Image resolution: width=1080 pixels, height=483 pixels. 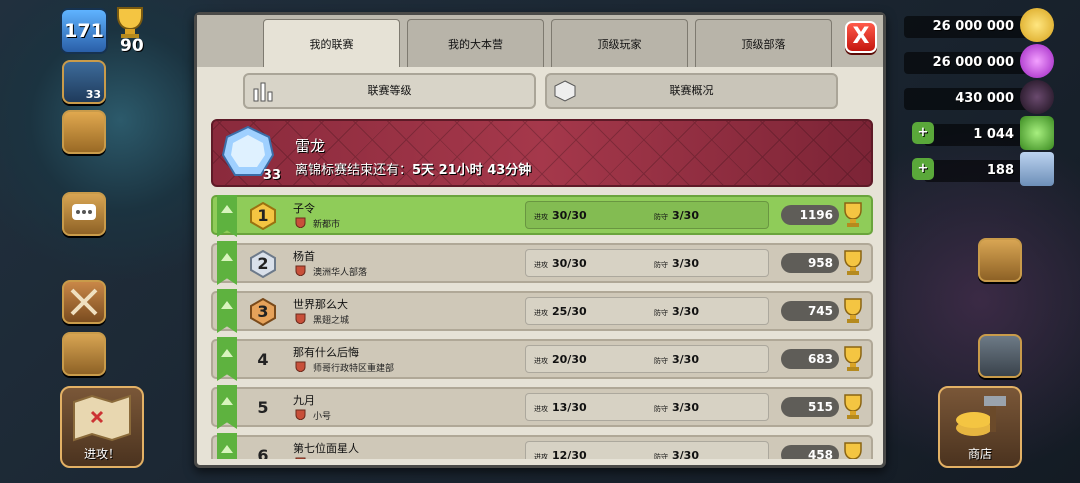 I want to click on experience-level: 171, so click(x=84, y=31).